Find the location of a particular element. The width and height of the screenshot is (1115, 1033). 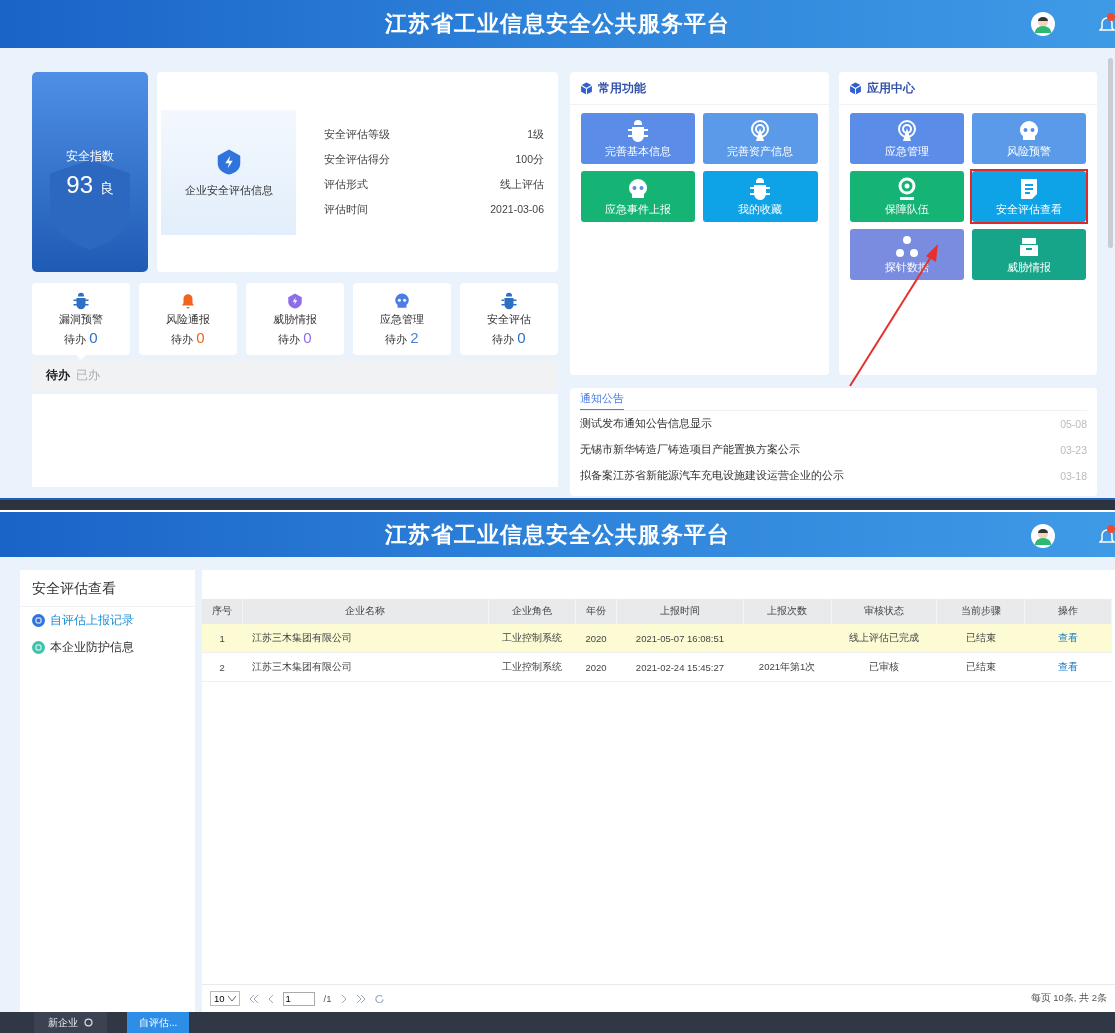

todo-tile: 威胁情报 待办 0 is located at coordinates (295, 319).